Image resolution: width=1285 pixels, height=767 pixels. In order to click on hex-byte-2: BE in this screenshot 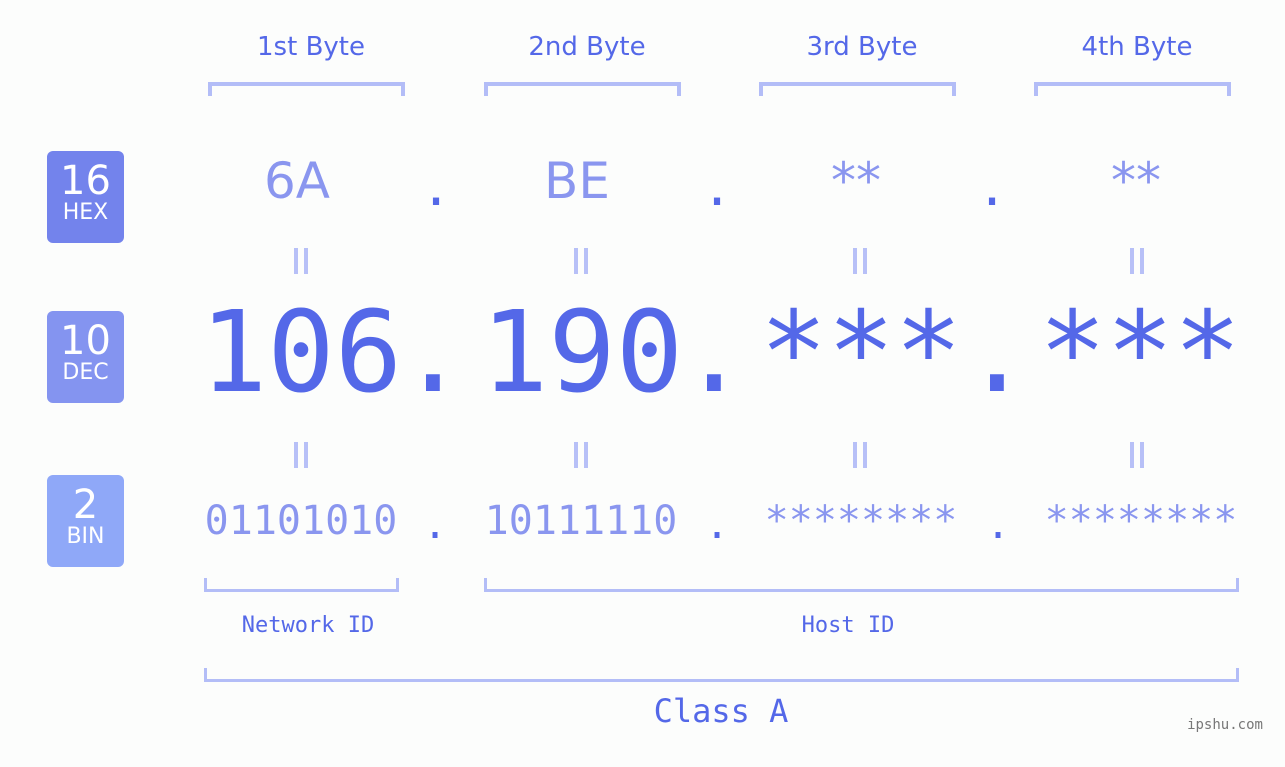, I will do `click(577, 181)`.